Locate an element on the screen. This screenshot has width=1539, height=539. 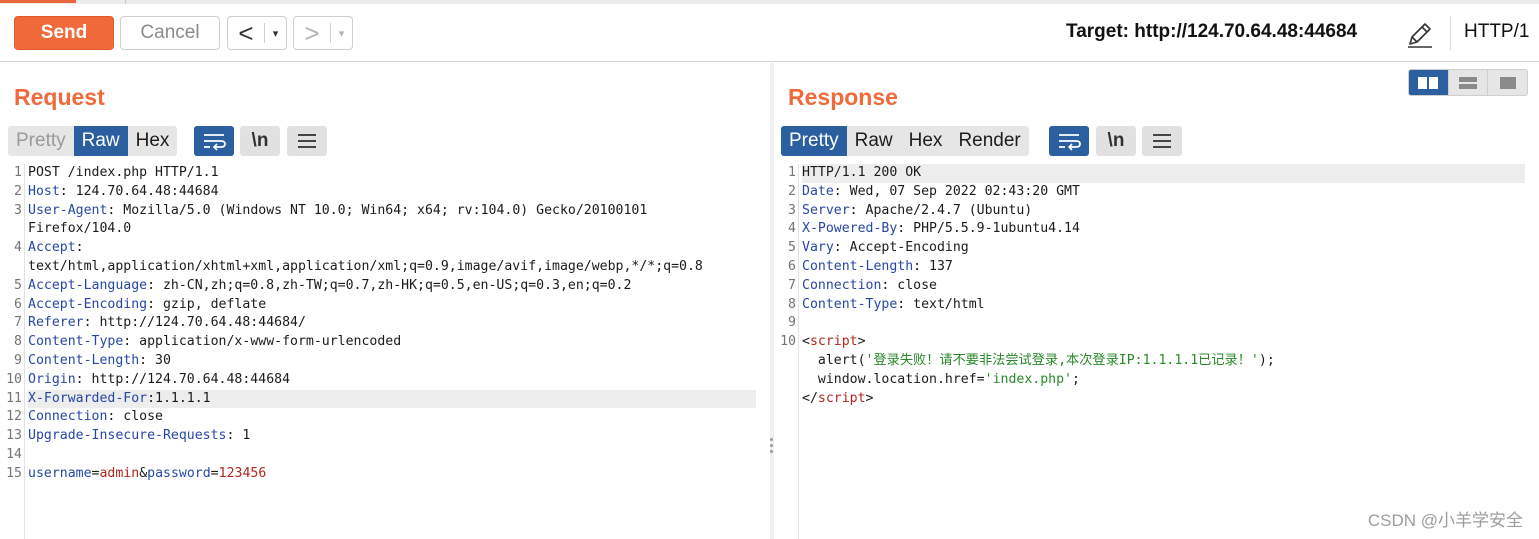
split-columns-button is located at coordinates (1428, 82).